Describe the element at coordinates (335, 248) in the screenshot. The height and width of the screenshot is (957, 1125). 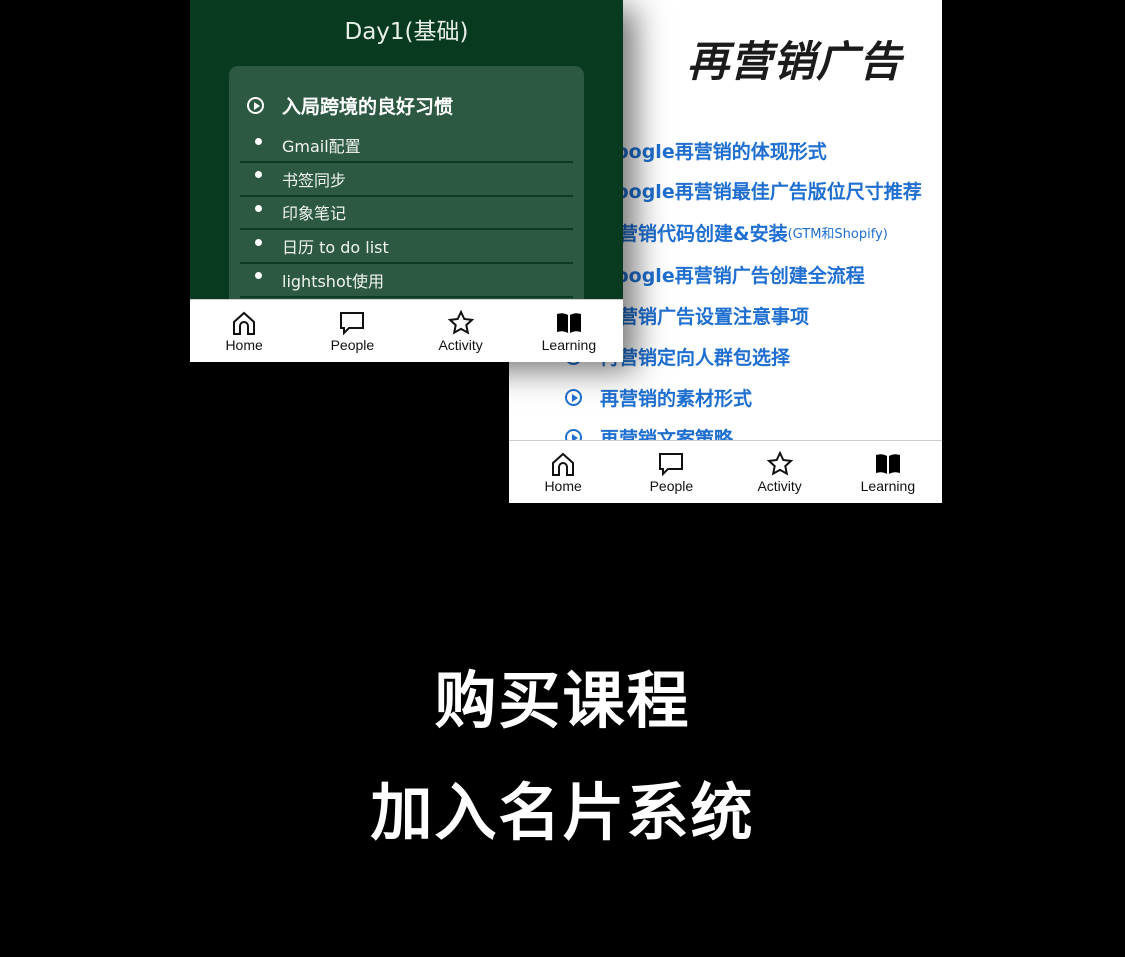
I see `lesson-title: 日历 to do list` at that location.